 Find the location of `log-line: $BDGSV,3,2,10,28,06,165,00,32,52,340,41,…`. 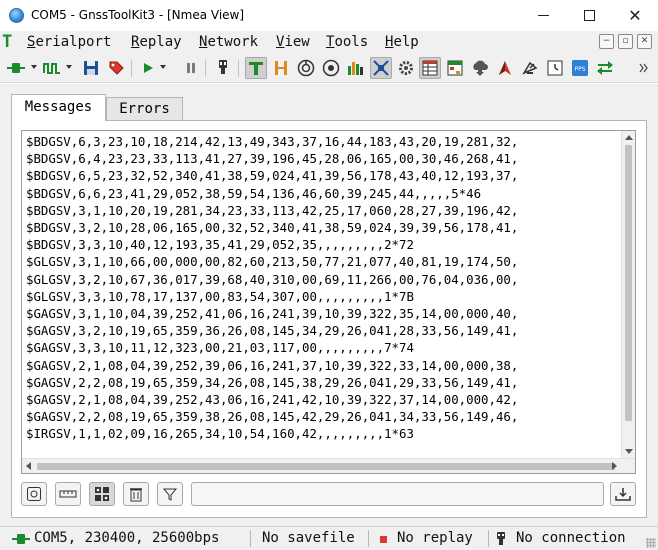

log-line: $BDGSV,3,2,10,28,06,165,00,32,52,340,41,… is located at coordinates (272, 228).